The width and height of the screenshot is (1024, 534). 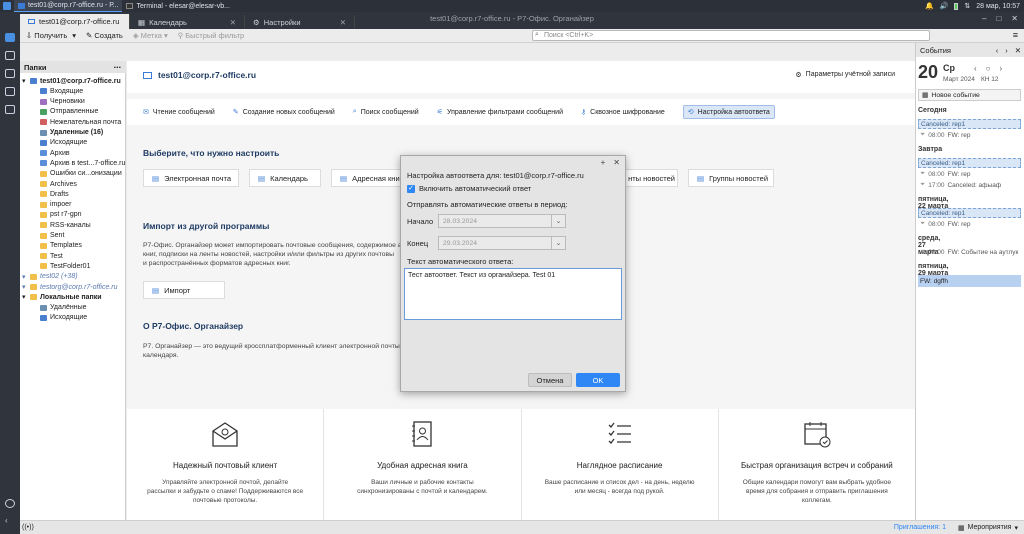 What do you see at coordinates (211, 35) in the screenshot?
I see `quick-filter-button: ⚲ Быстрый фильтр` at bounding box center [211, 35].